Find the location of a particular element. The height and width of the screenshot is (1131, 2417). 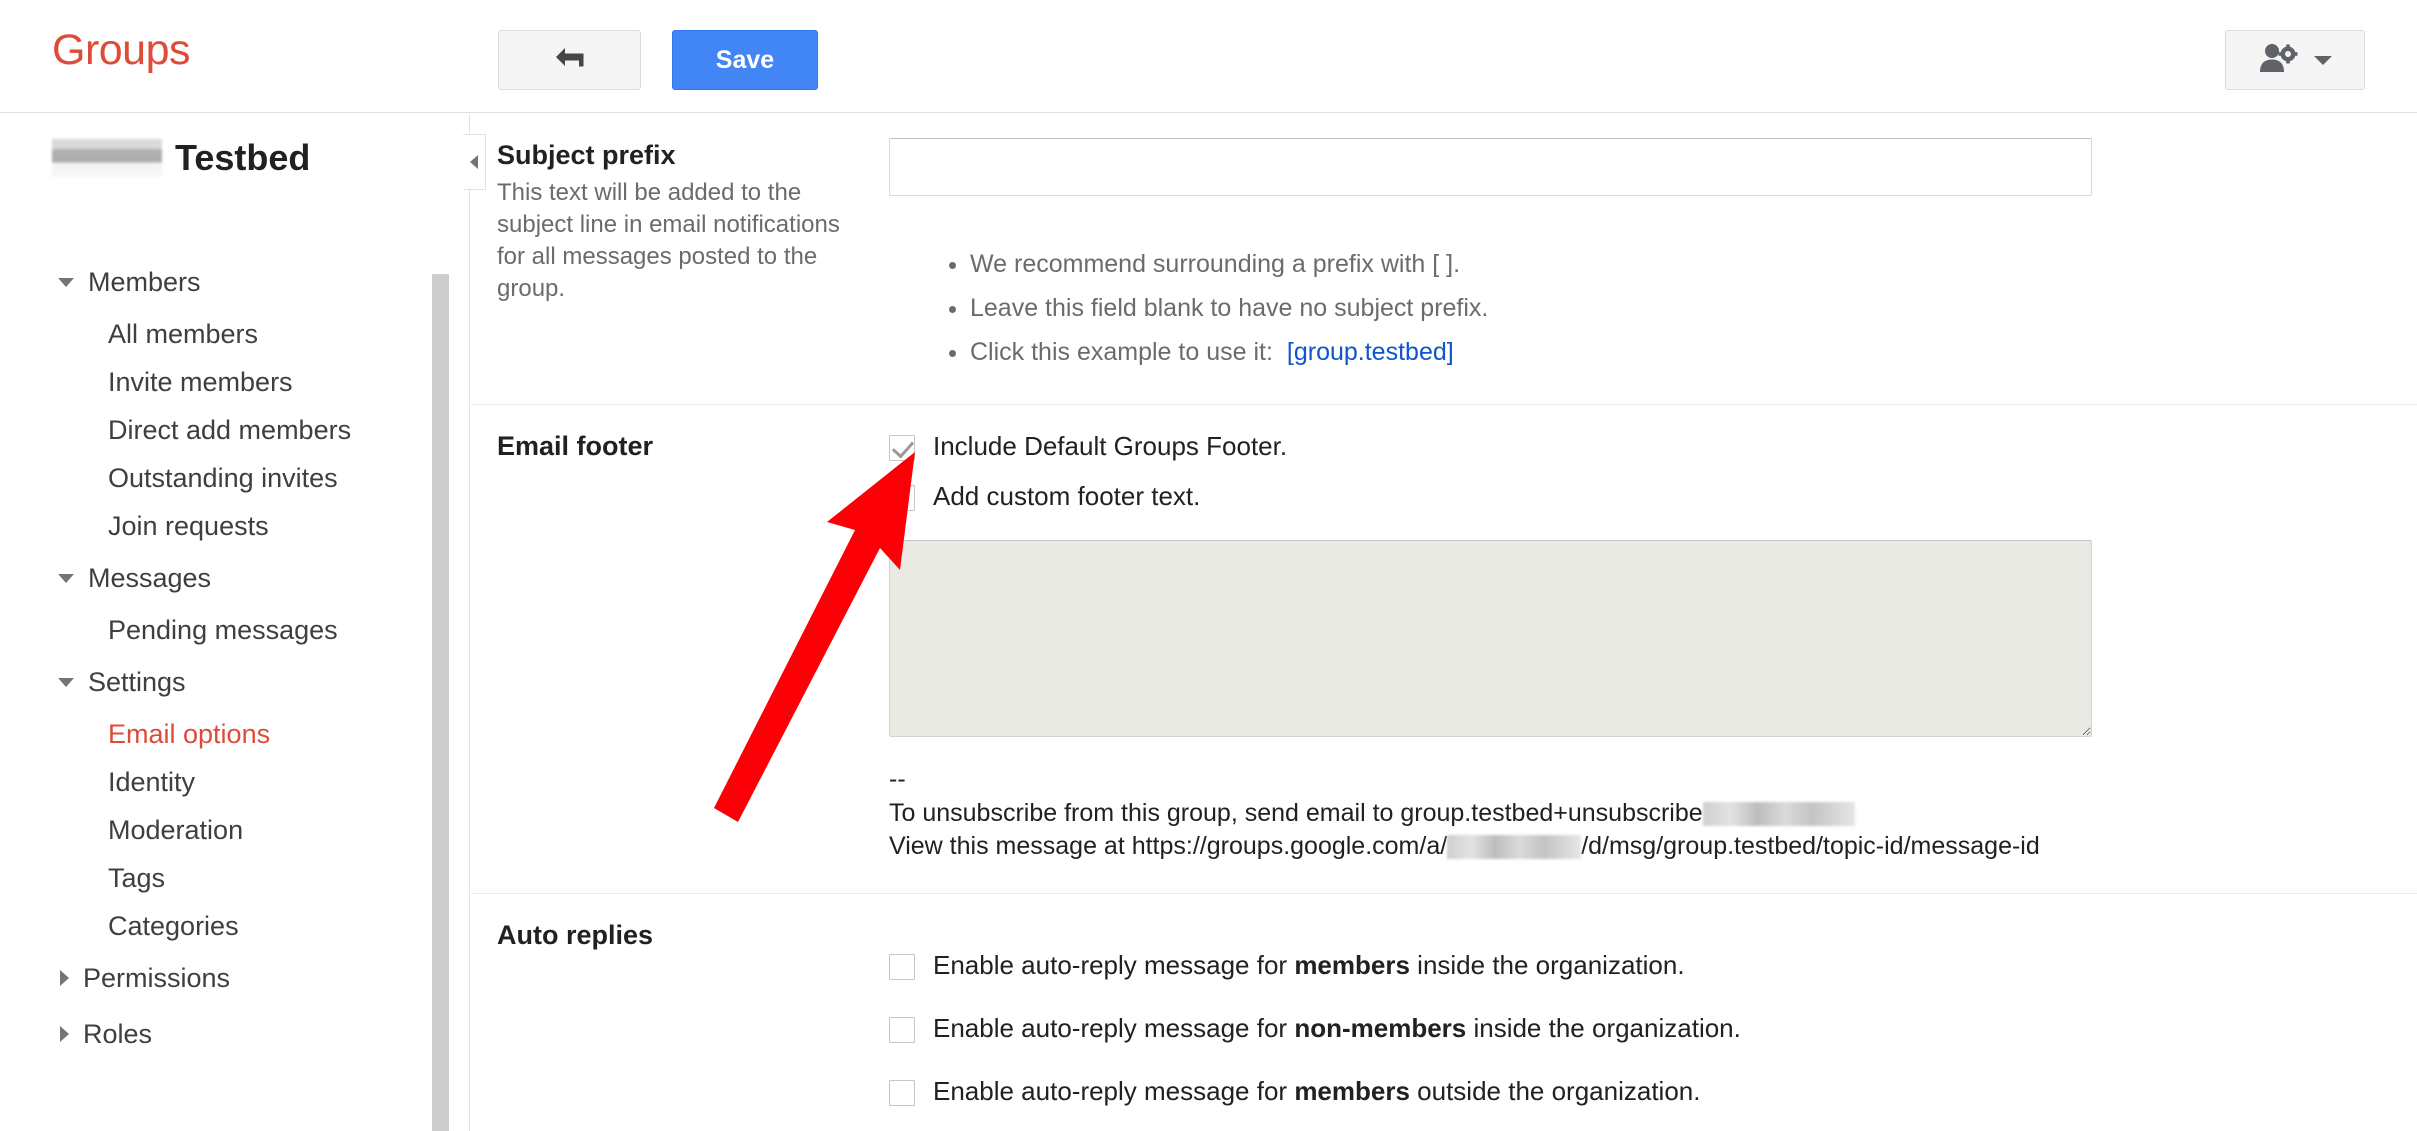

manage-members-menu-button is located at coordinates (2295, 60).